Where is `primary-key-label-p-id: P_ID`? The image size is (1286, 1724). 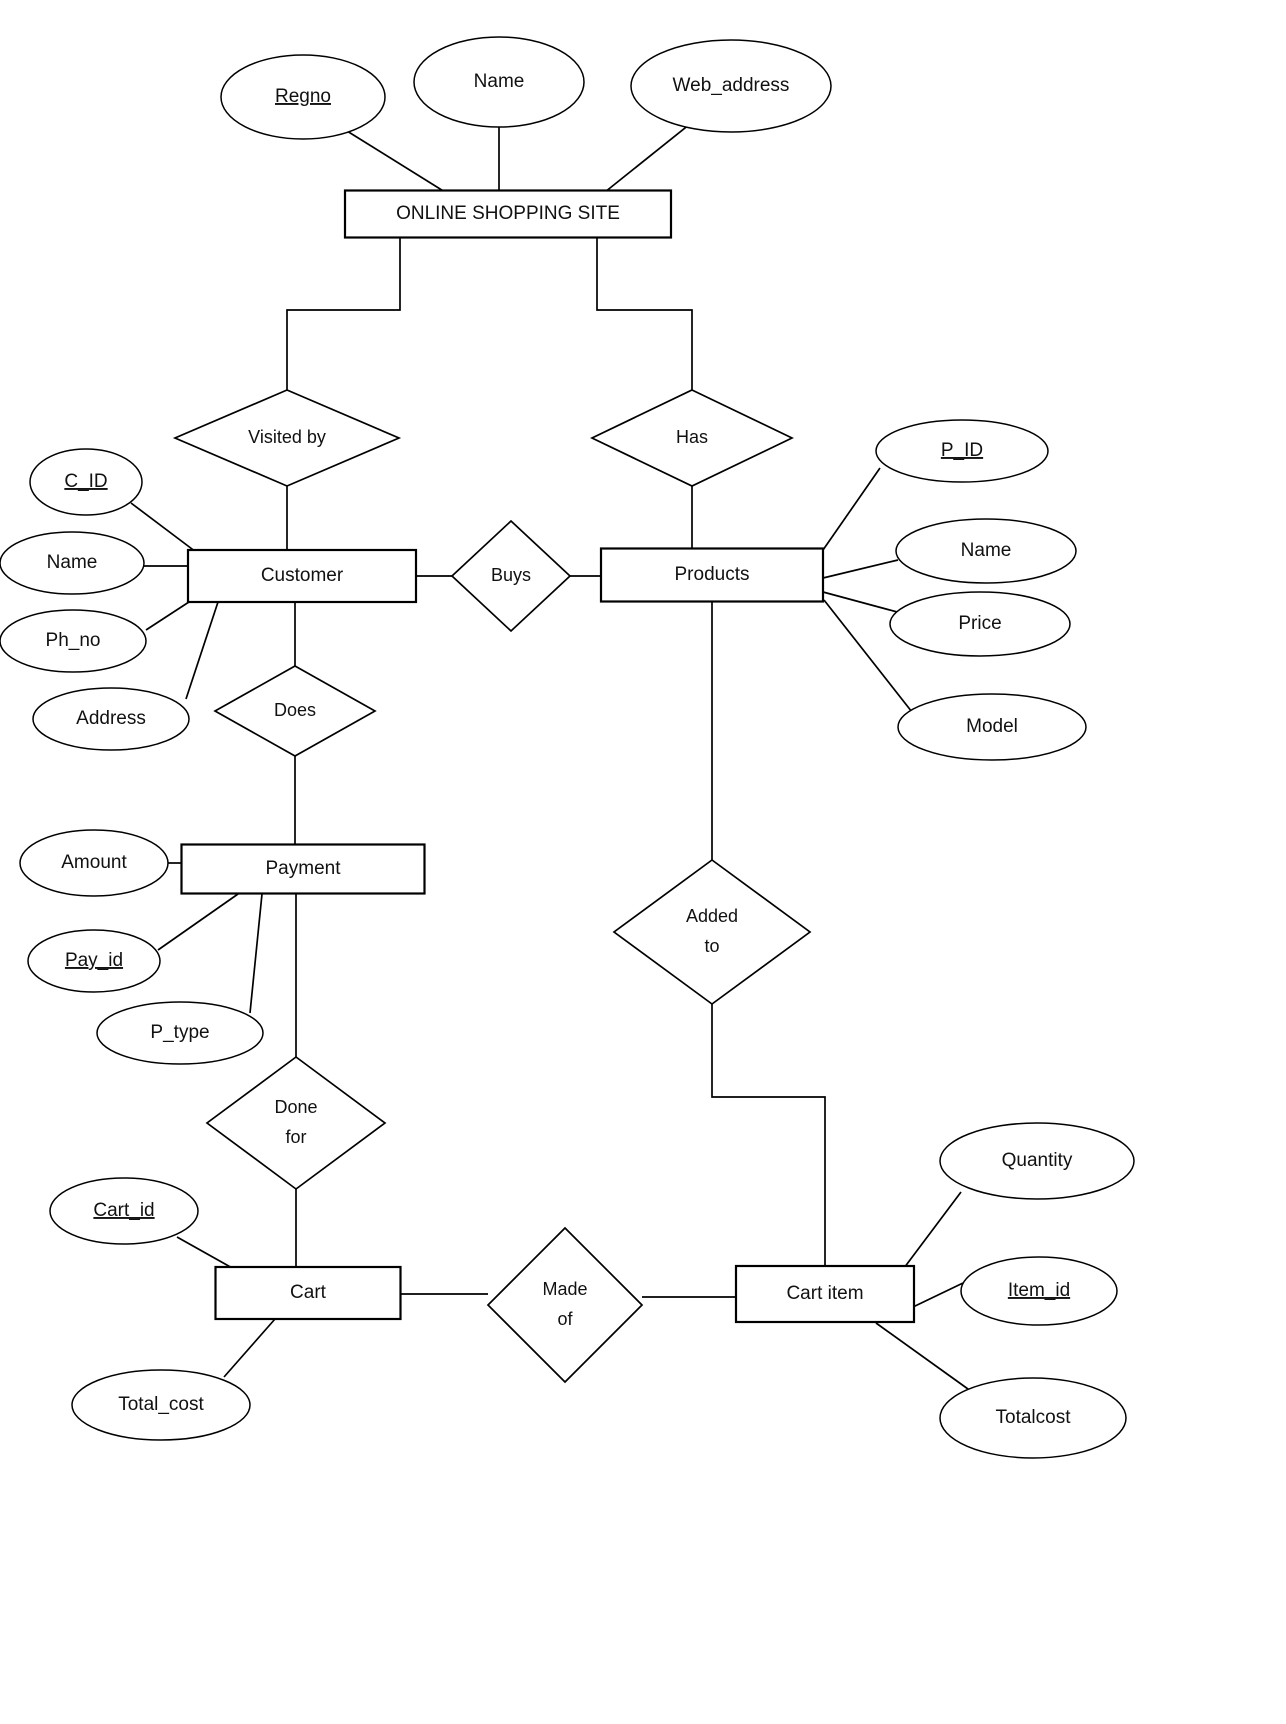 primary-key-label-p-id: P_ID is located at coordinates (962, 450).